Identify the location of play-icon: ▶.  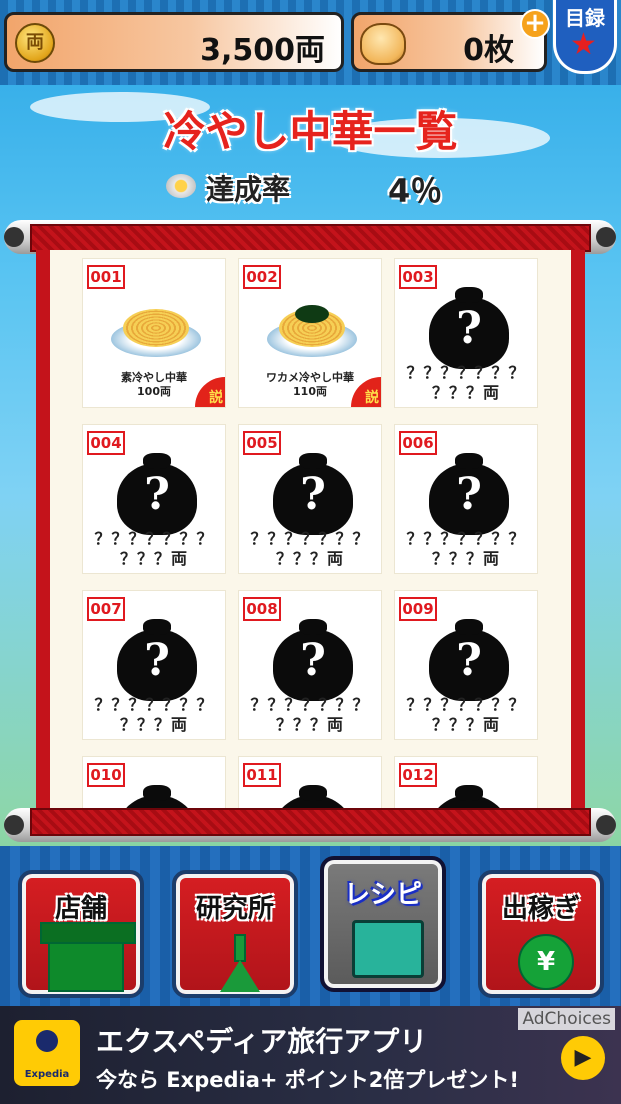
(583, 1058).